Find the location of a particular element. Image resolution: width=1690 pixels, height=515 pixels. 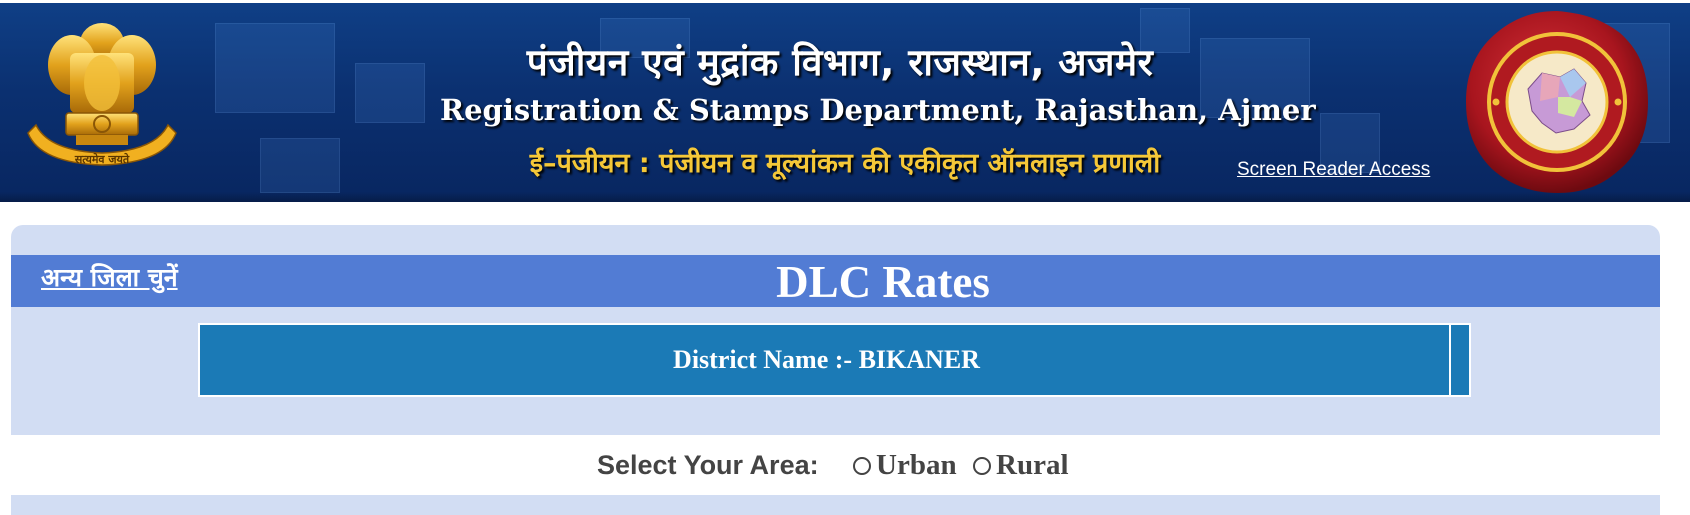

district-name-label: District Name :- BIKANER is located at coordinates (826, 359).